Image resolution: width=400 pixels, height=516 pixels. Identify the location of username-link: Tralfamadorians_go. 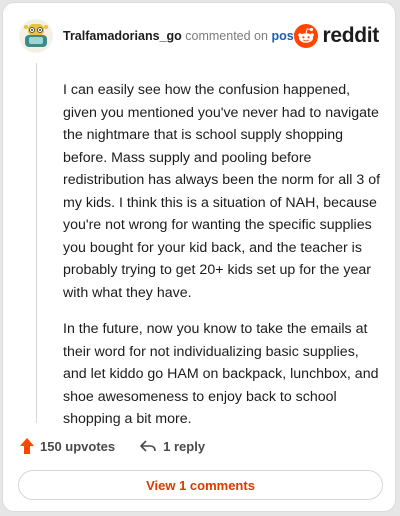
(122, 36).